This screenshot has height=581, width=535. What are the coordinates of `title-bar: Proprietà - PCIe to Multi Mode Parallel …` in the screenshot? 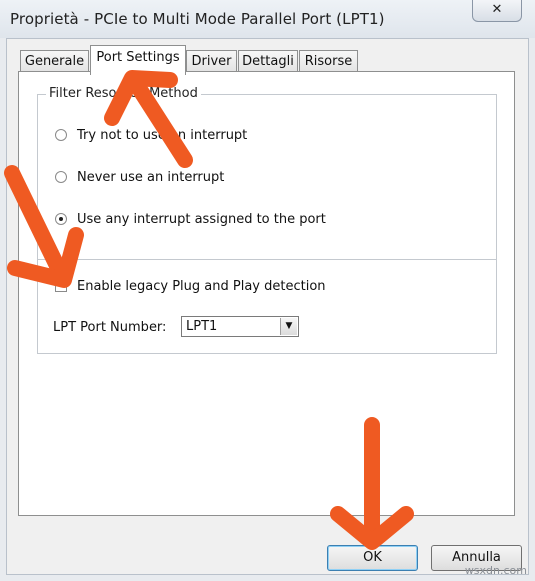 It's located at (267, 19).